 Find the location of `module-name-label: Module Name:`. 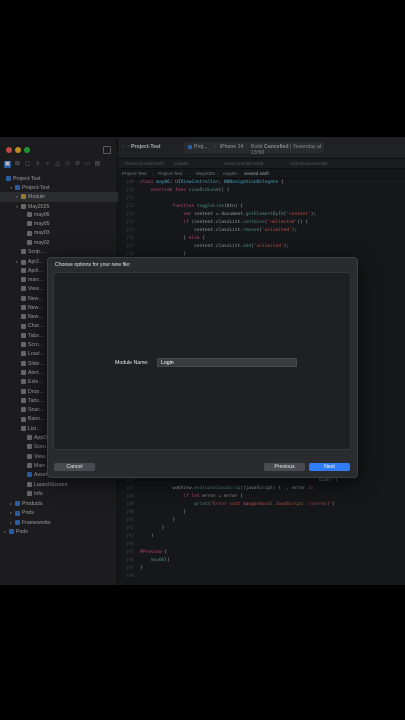

module-name-label: Module Name: is located at coordinates (132, 363).